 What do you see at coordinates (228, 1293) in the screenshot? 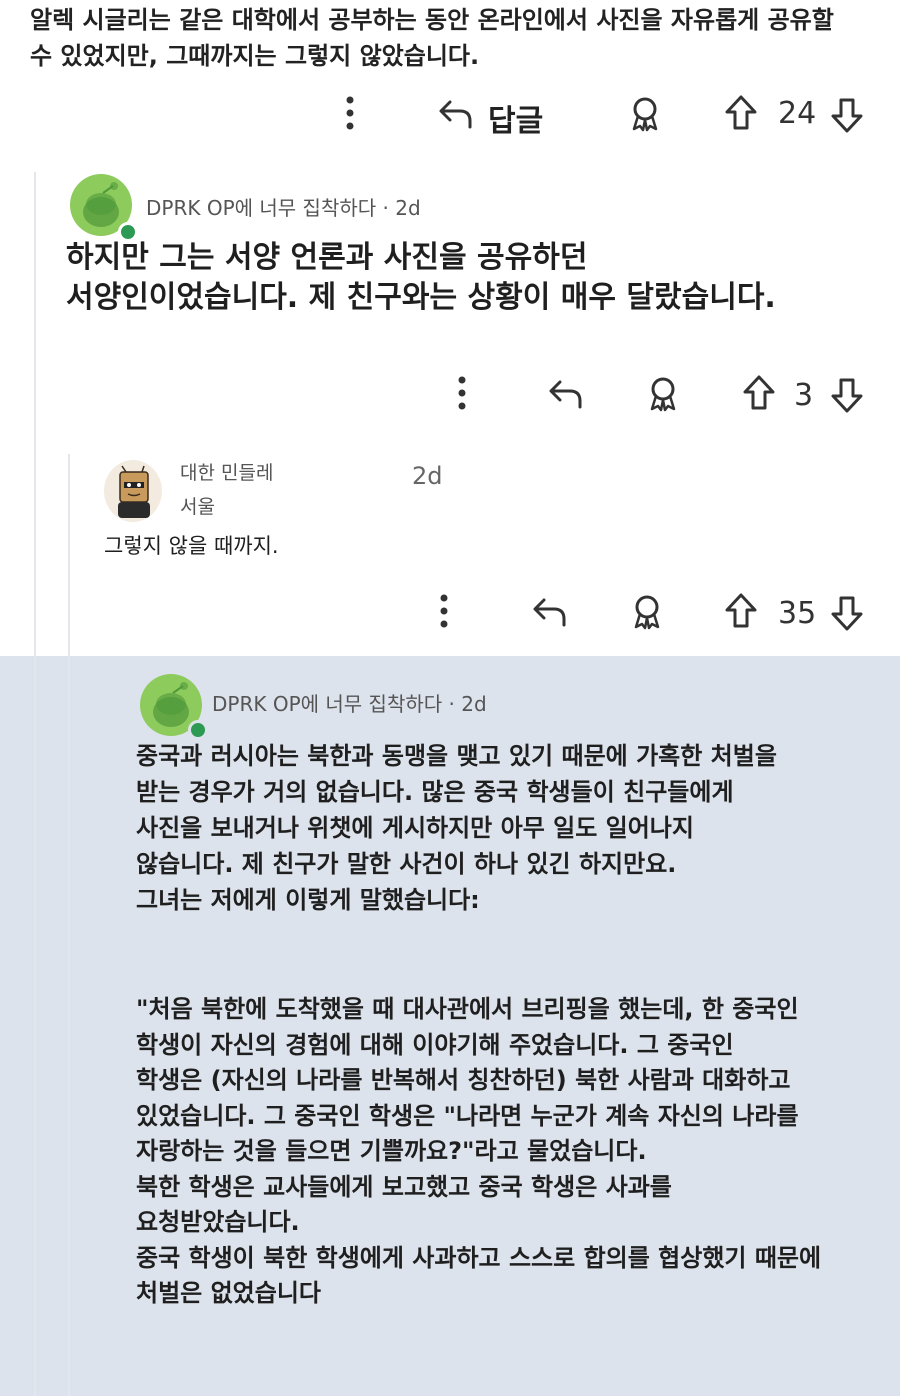
I see `reply3-line: 처벌은 없었습니다` at bounding box center [228, 1293].